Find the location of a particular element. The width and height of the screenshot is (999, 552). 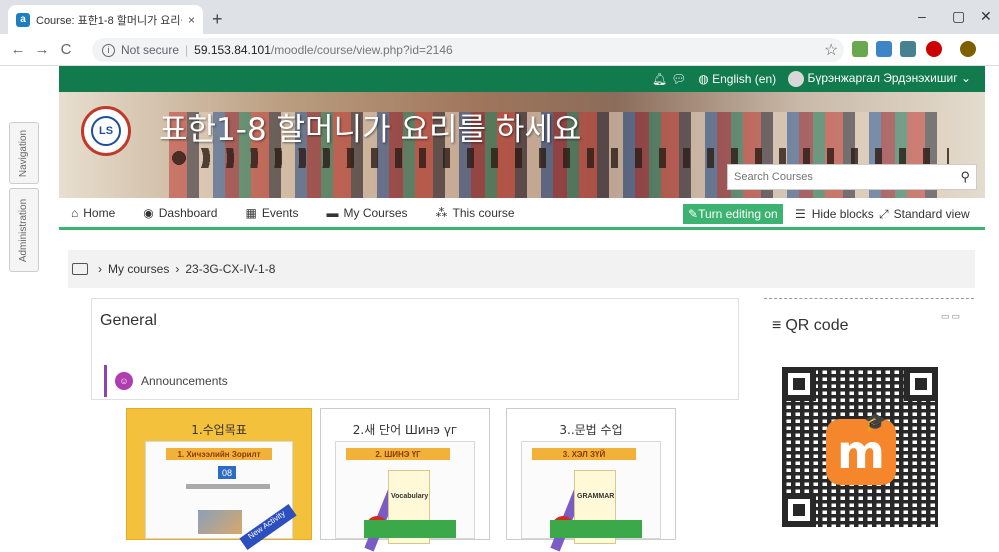

home-icon: ⌂ is located at coordinates (75, 212).